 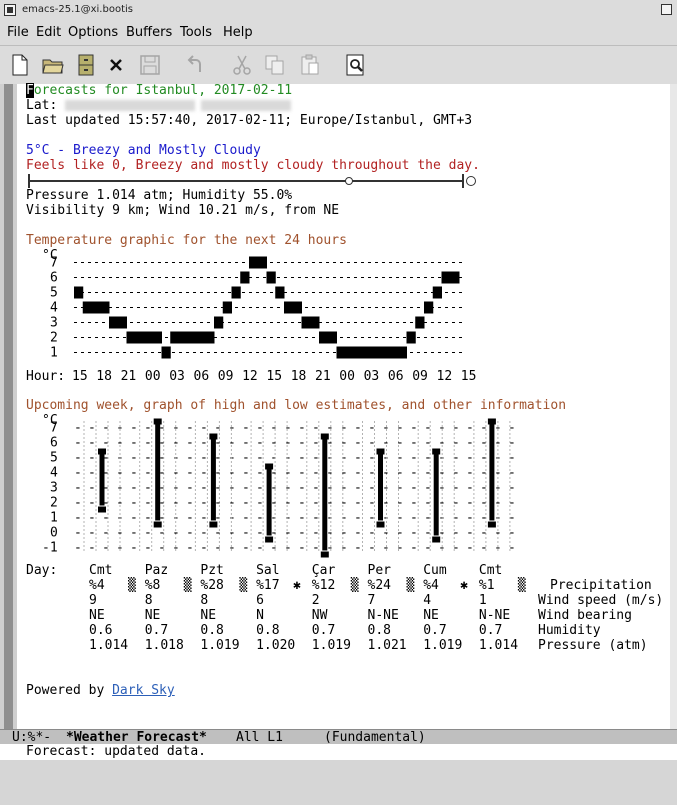 What do you see at coordinates (54, 263) in the screenshot?
I see `y-tick-label: 7` at bounding box center [54, 263].